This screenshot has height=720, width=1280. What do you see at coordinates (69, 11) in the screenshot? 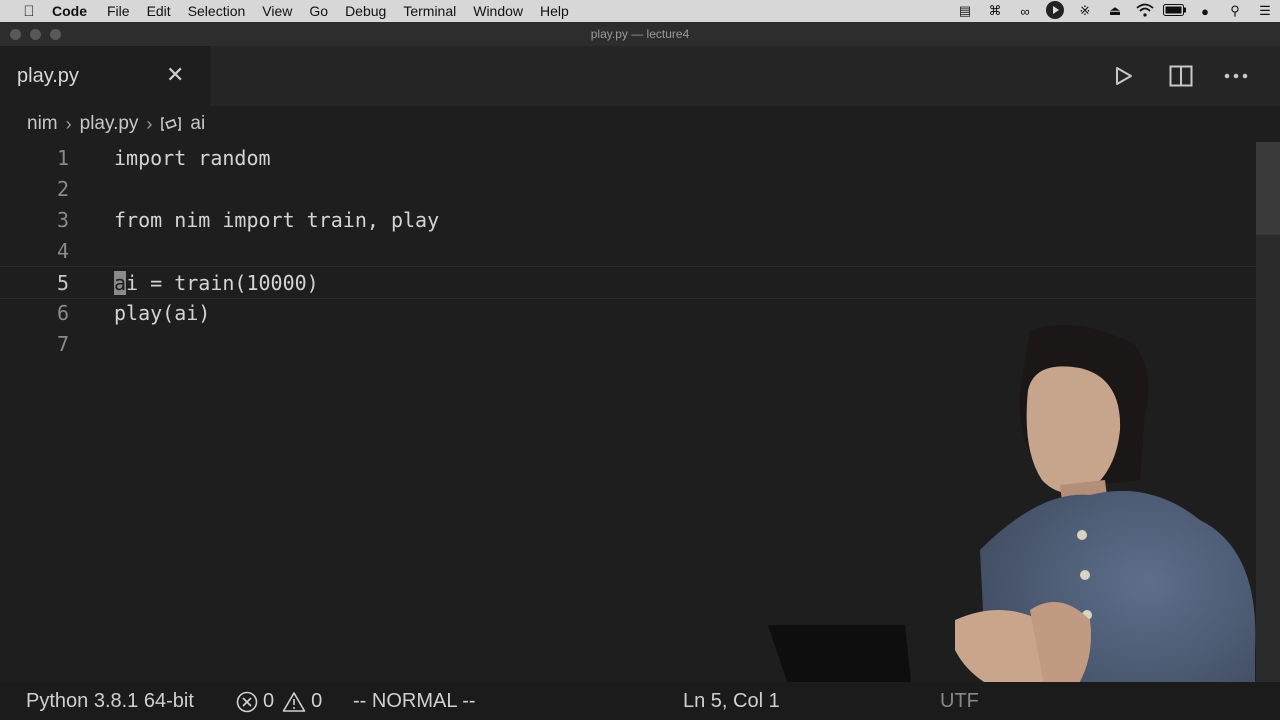
I see `menu-app-code: Code` at bounding box center [69, 11].